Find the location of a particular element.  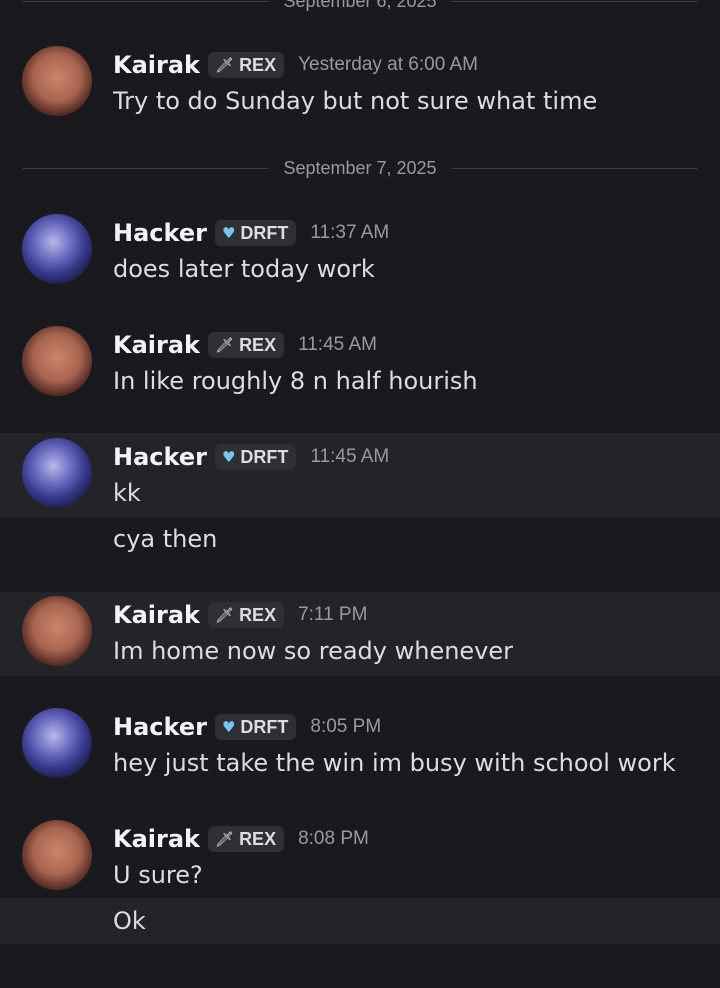

message-text: U sure? is located at coordinates (158, 875).